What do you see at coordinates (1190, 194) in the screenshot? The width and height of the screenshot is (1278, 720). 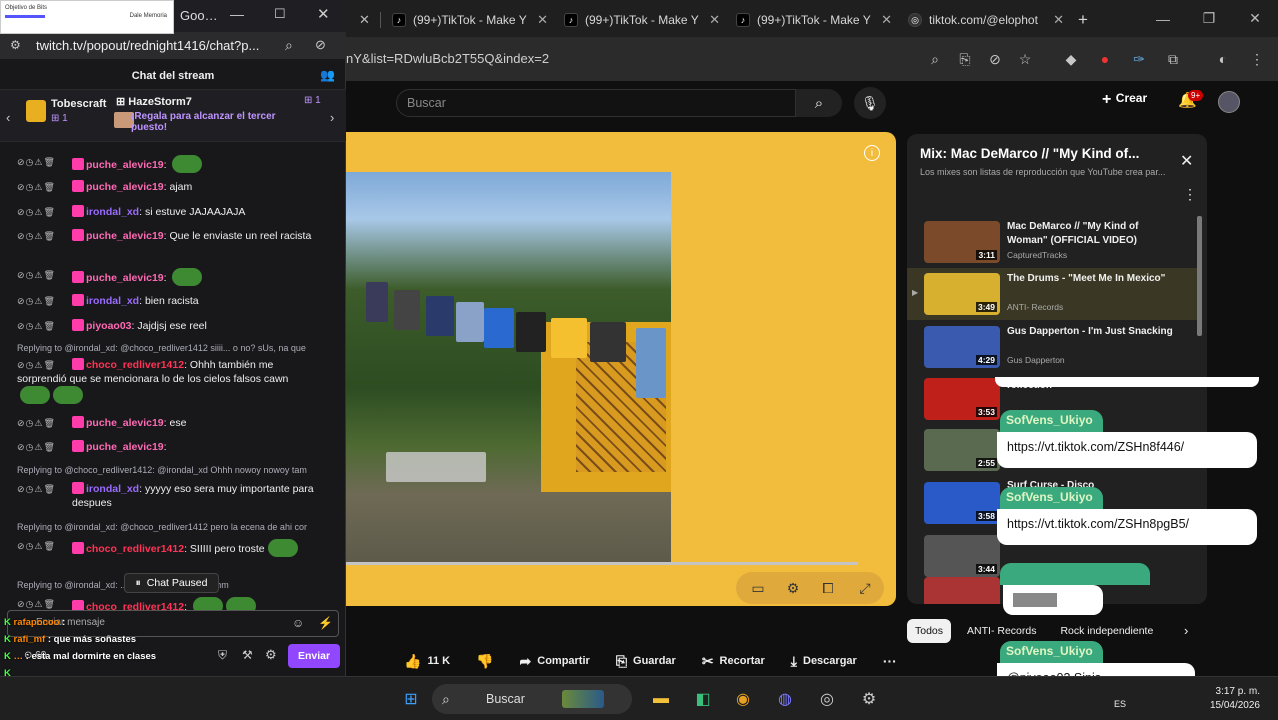 I see `more-dots-icon: ⋮` at bounding box center [1190, 194].